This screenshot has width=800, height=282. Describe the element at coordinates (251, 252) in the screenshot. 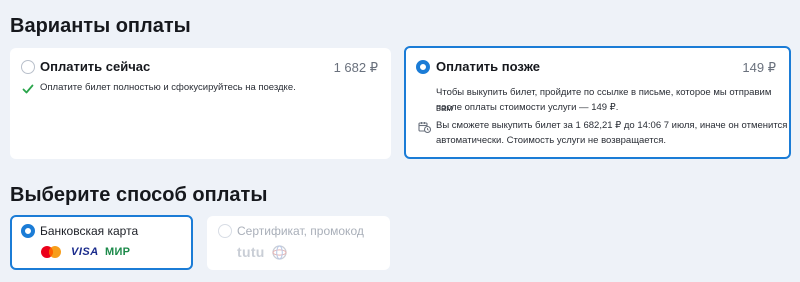

I see `tutu-logo: tutu` at that location.